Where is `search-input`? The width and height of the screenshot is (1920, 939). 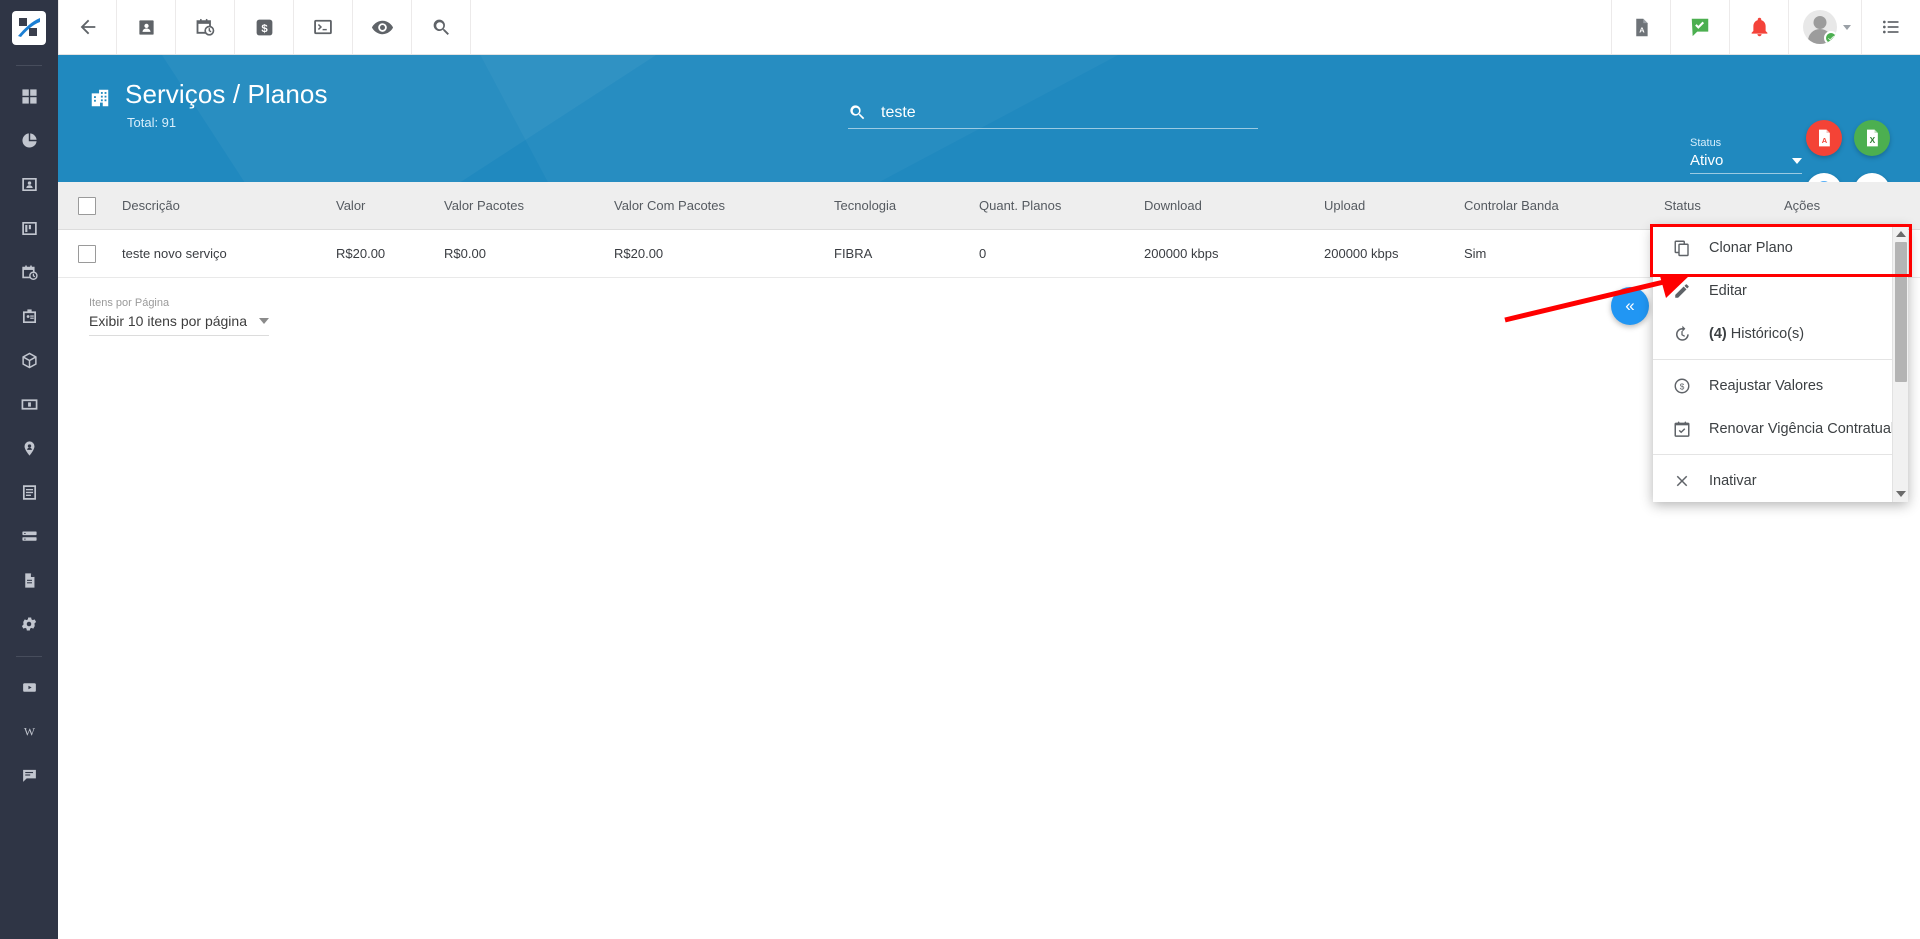 search-input is located at coordinates (1069, 112).